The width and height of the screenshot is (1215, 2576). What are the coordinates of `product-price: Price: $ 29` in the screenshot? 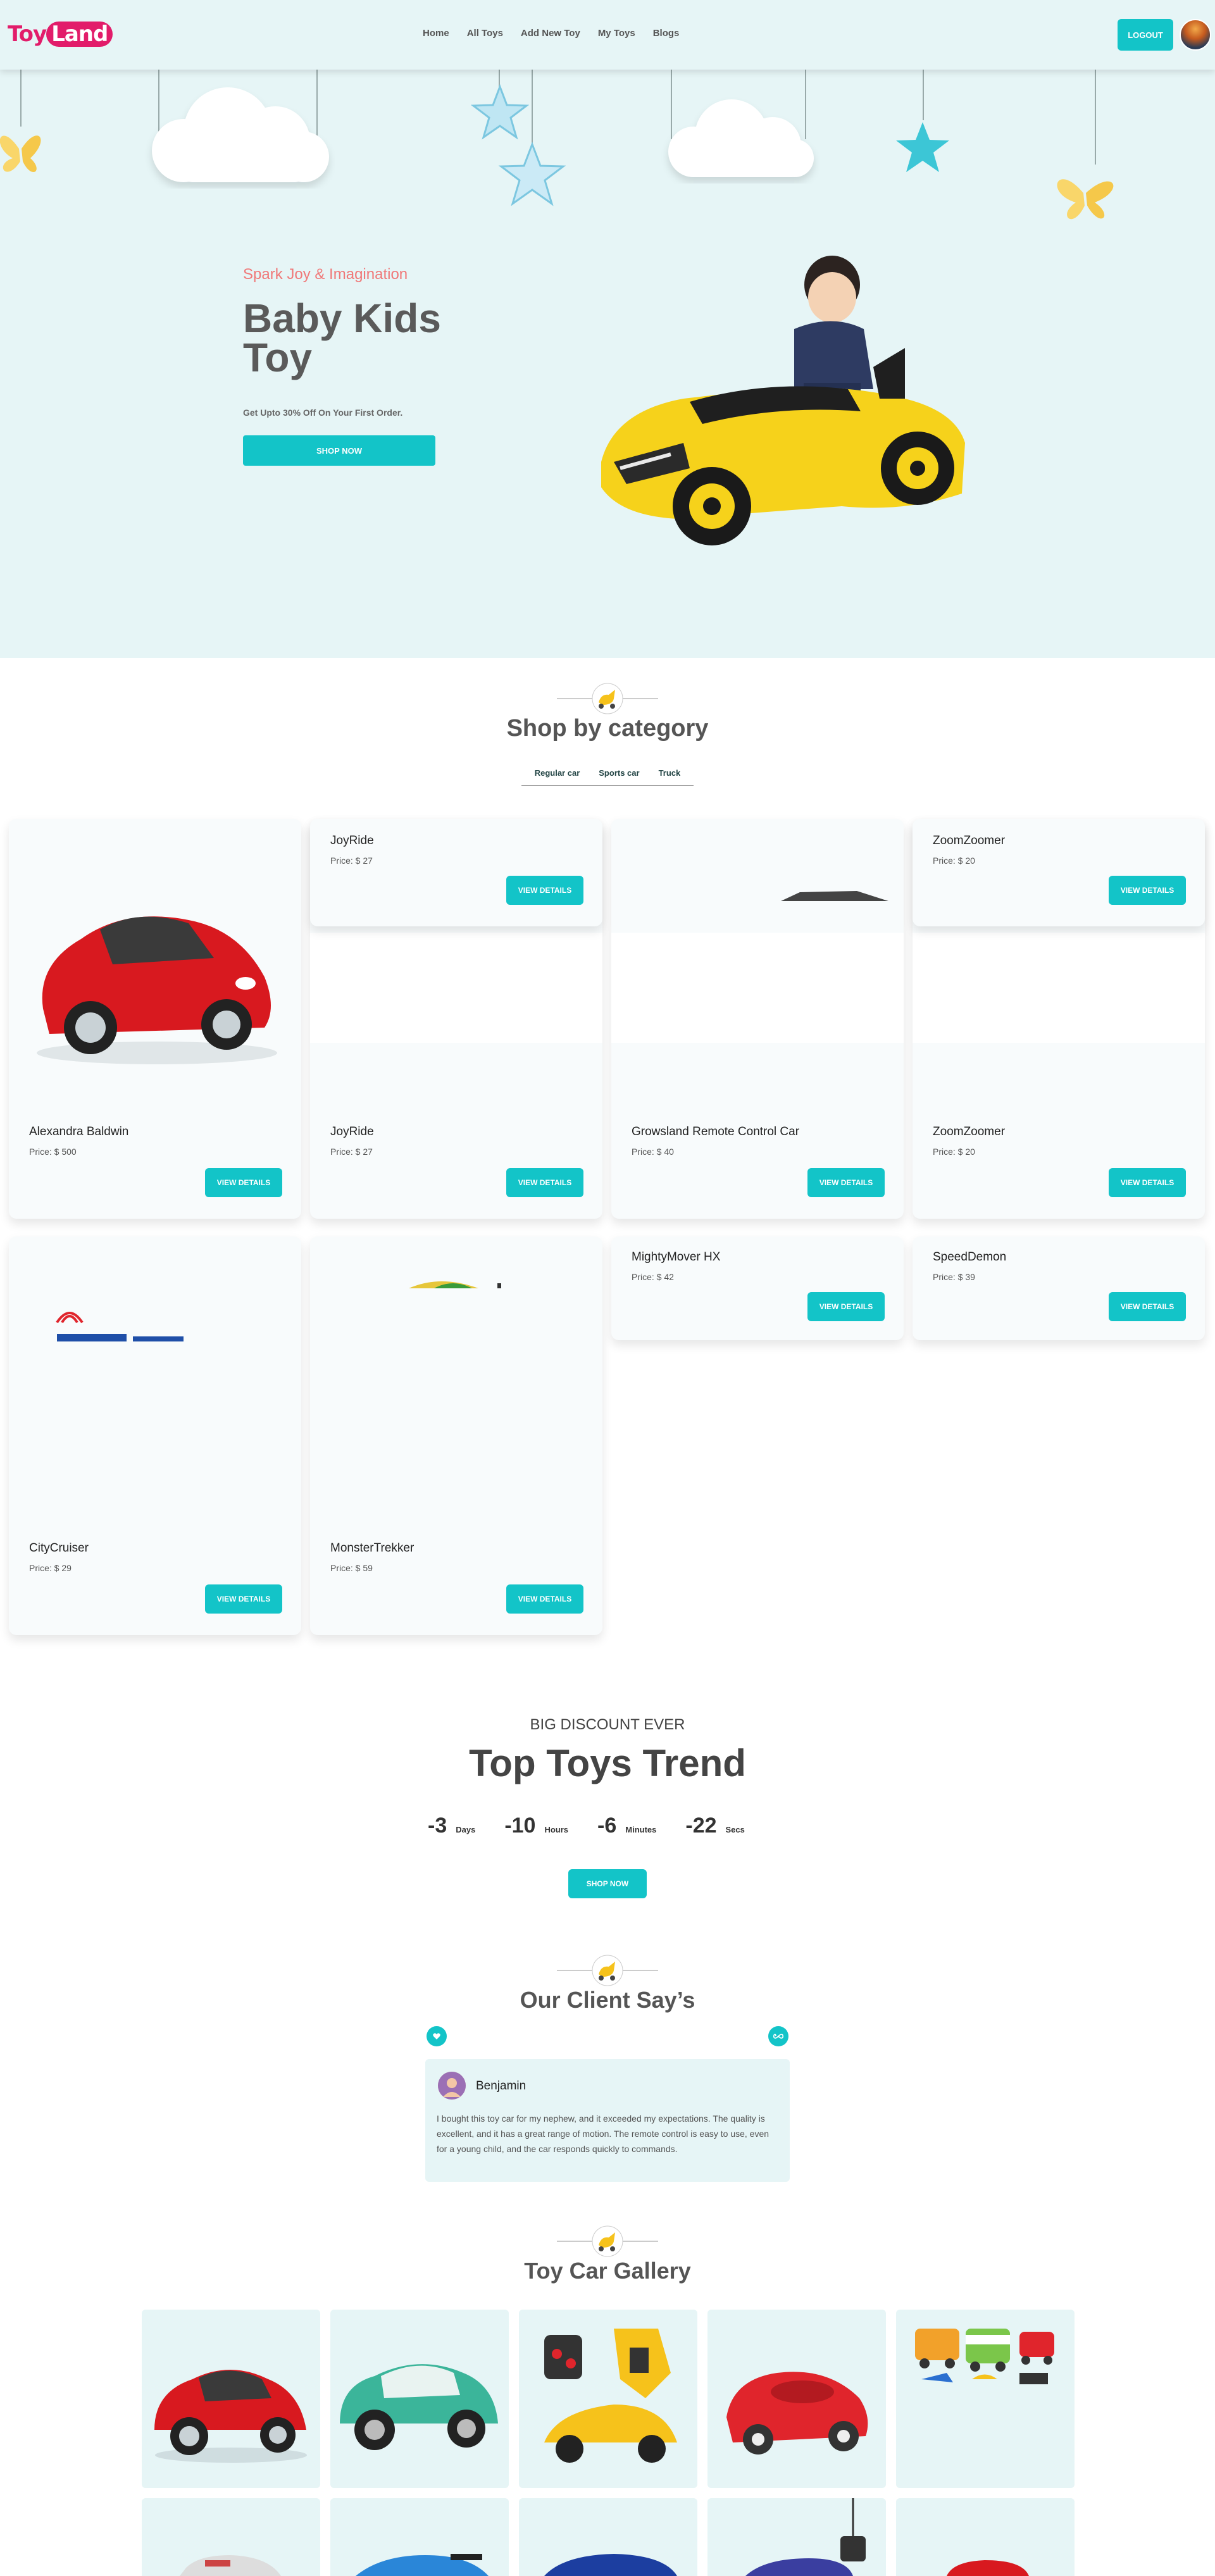 It's located at (50, 1568).